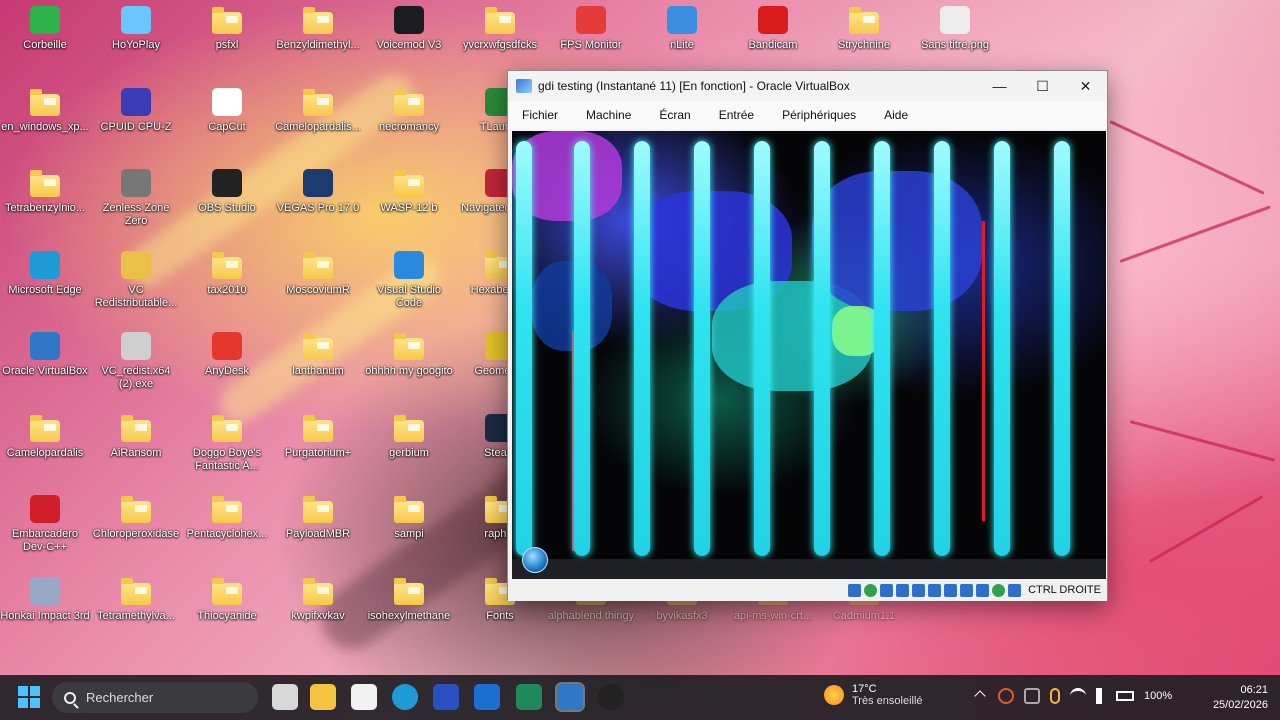 The width and height of the screenshot is (1280, 720). What do you see at coordinates (1032, 696) in the screenshot?
I see `notifications-off-icon` at bounding box center [1032, 696].